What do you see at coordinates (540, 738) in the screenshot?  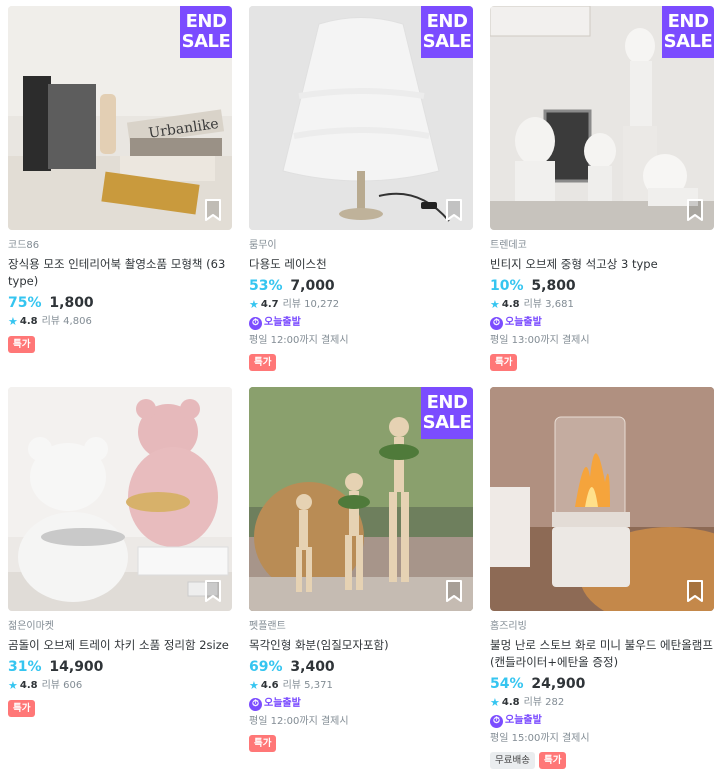 I see `payment-deadline: 평일 15:00까지 결제시` at bounding box center [540, 738].